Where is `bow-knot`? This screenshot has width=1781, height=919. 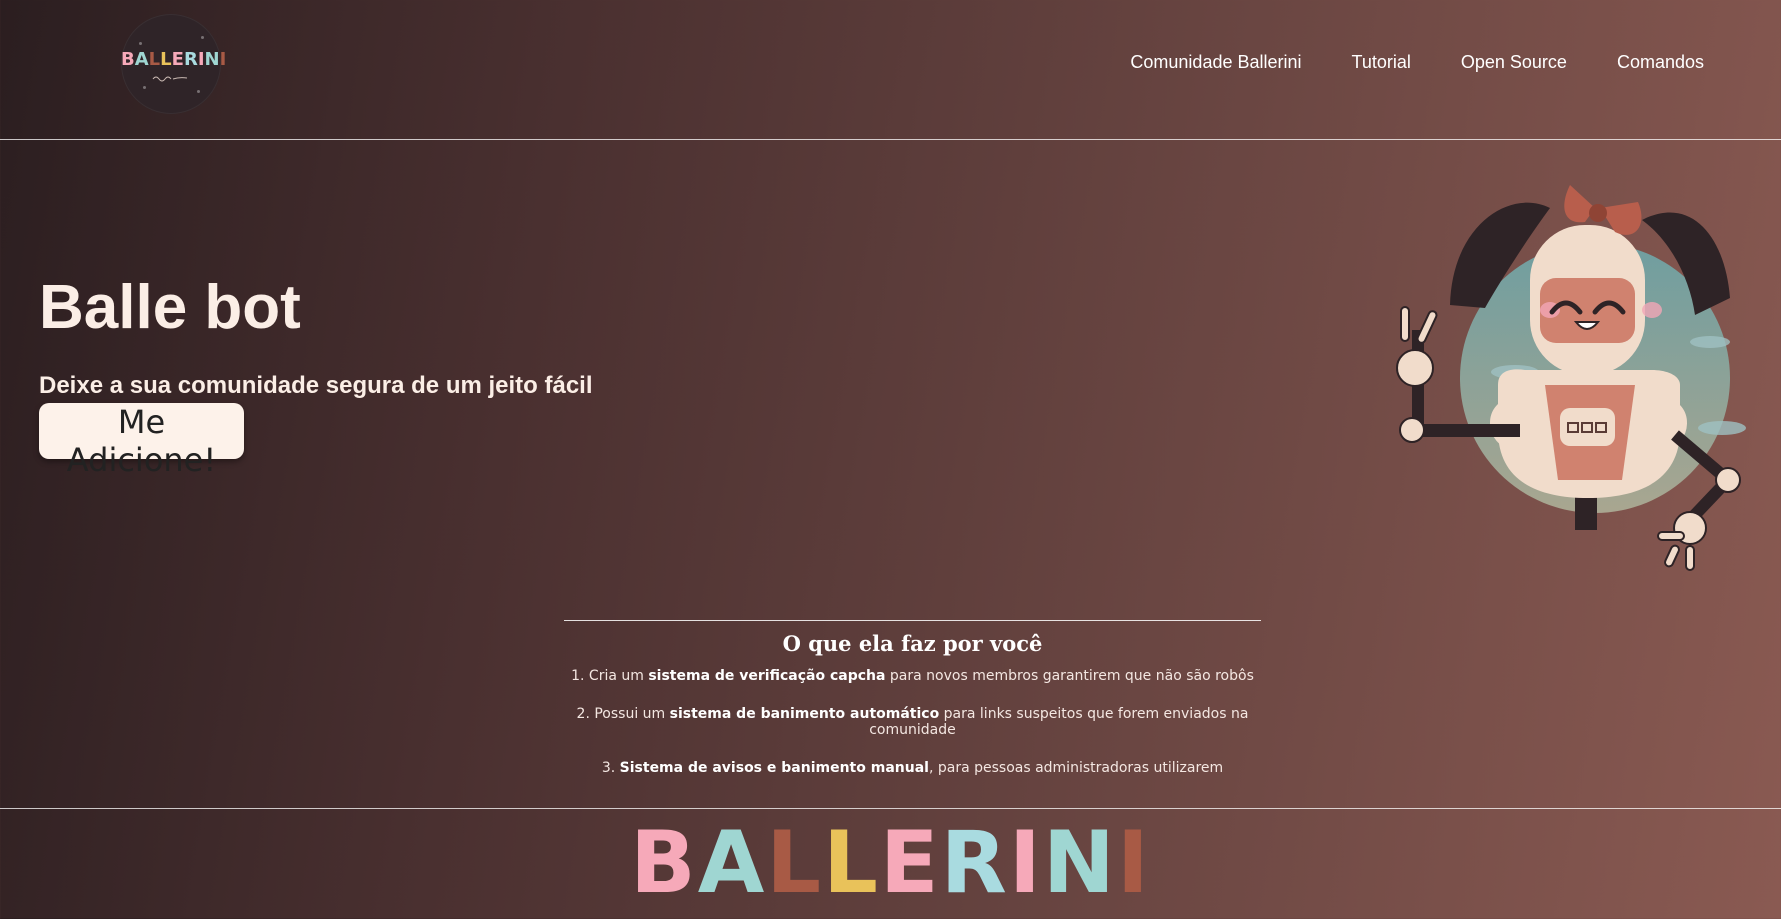 bow-knot is located at coordinates (1598, 213).